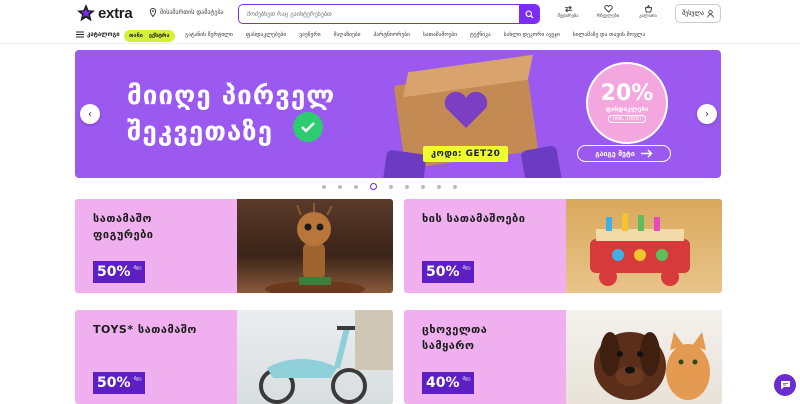  What do you see at coordinates (209, 35) in the screenshot?
I see `nav-item: გატანის წერტილი` at bounding box center [209, 35].